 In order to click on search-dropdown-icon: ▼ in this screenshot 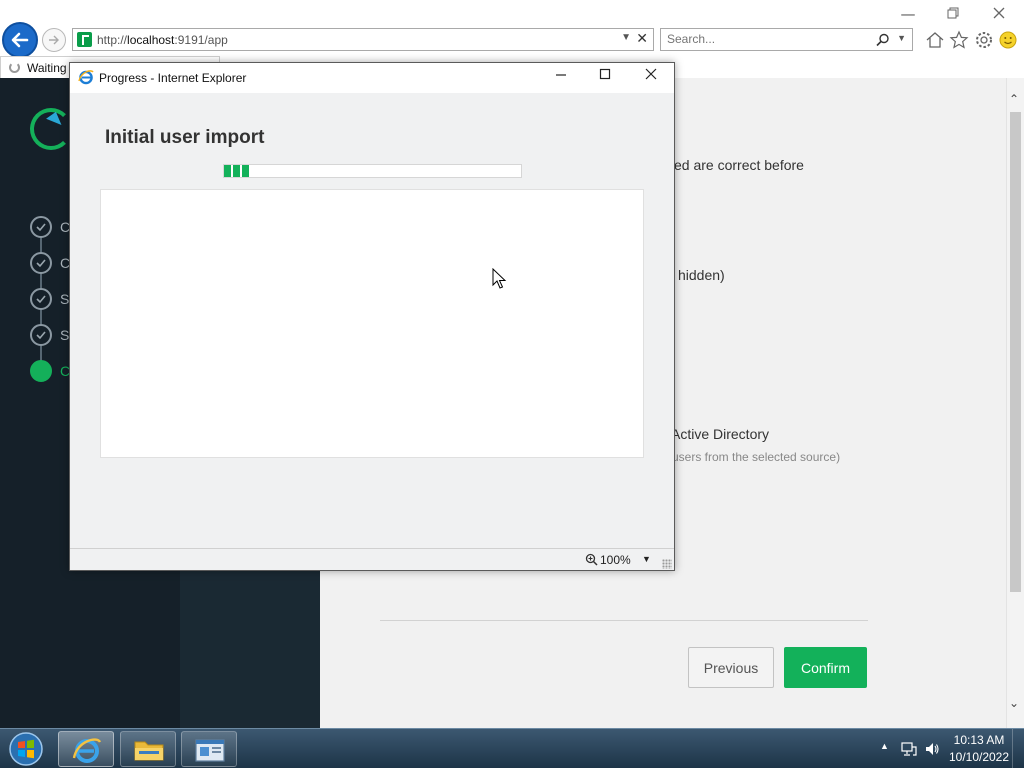, I will do `click(901, 38)`.